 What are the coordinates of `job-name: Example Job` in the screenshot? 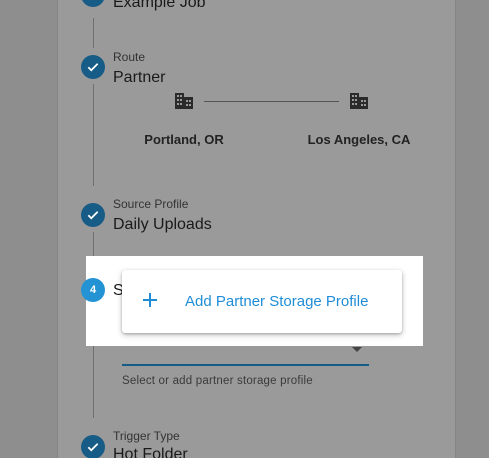 It's located at (159, 5).